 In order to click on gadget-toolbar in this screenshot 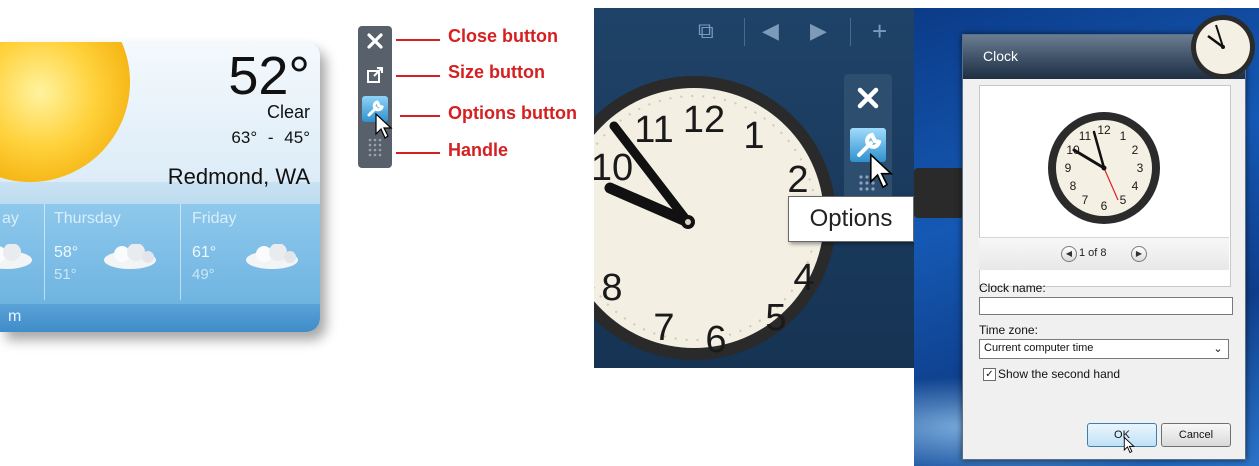, I will do `click(375, 97)`.